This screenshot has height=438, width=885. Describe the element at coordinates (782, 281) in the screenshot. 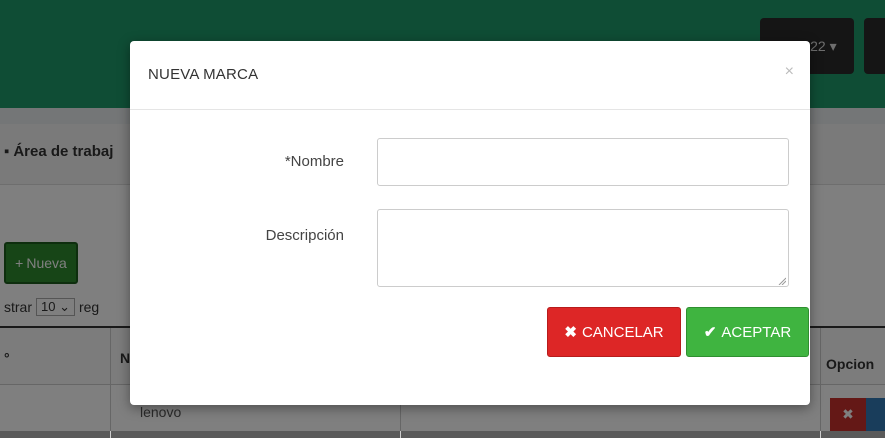

I see `resize-grip-icon` at that location.